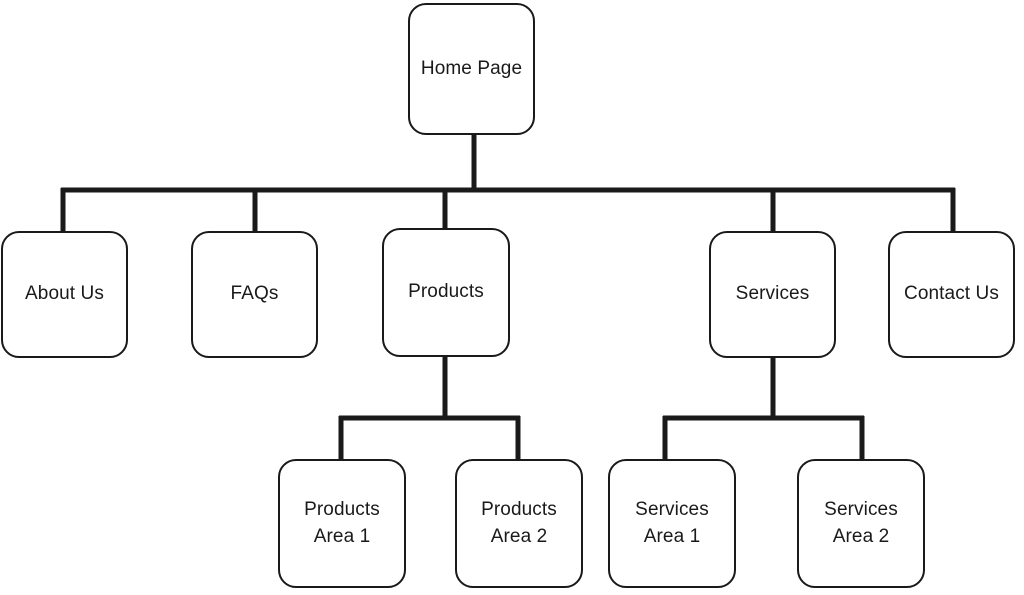 This screenshot has width=1024, height=595. I want to click on node-home-page-label: Home Page, so click(471, 68).